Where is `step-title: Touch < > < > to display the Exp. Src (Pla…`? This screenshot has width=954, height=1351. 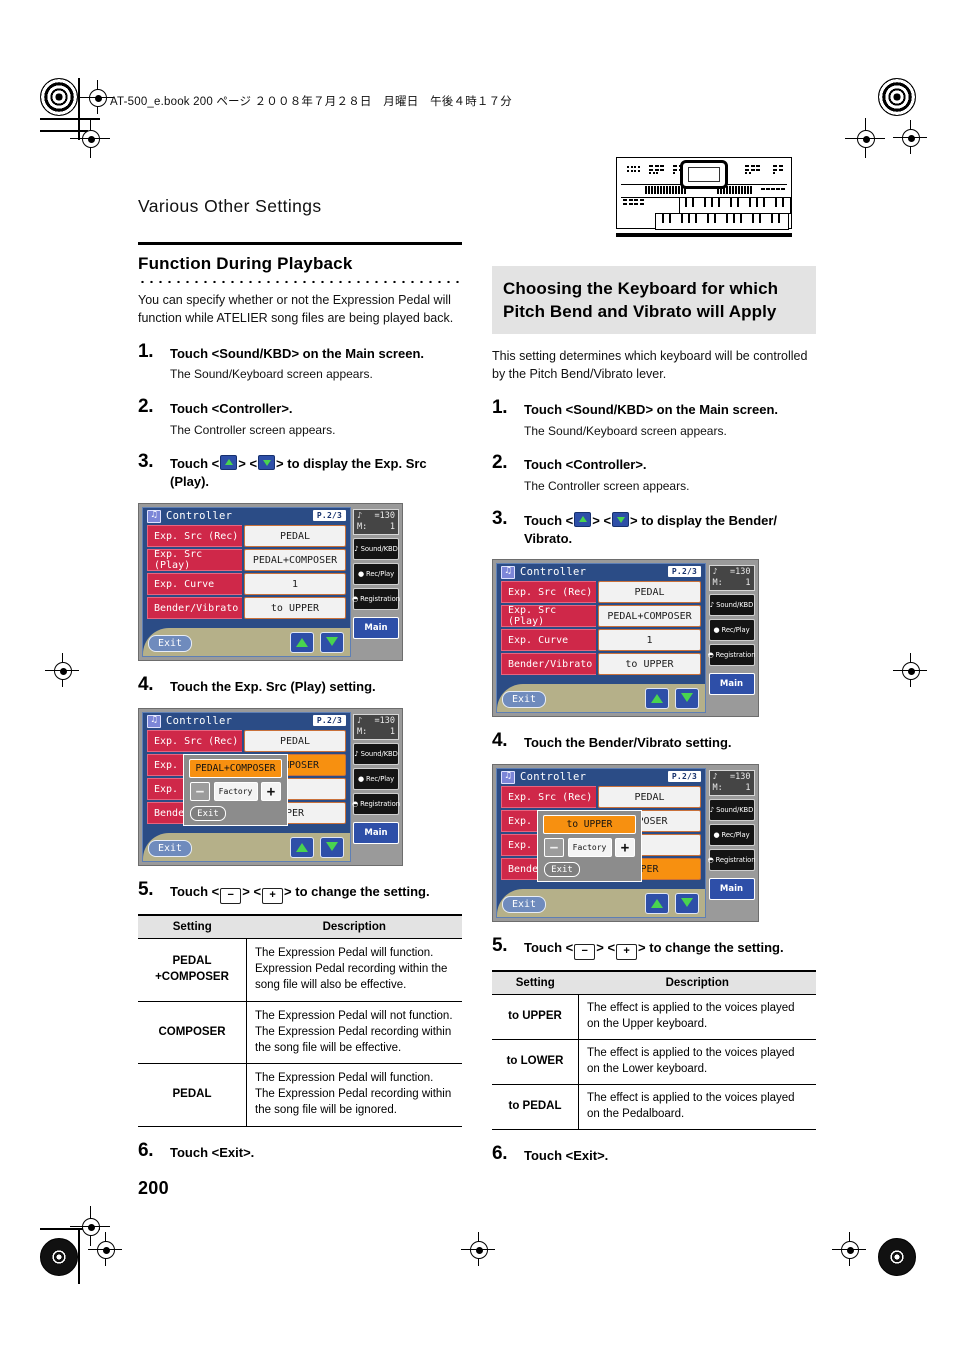
step-title: Touch < > < > to display the Exp. Src (Pla… is located at coordinates (316, 473).